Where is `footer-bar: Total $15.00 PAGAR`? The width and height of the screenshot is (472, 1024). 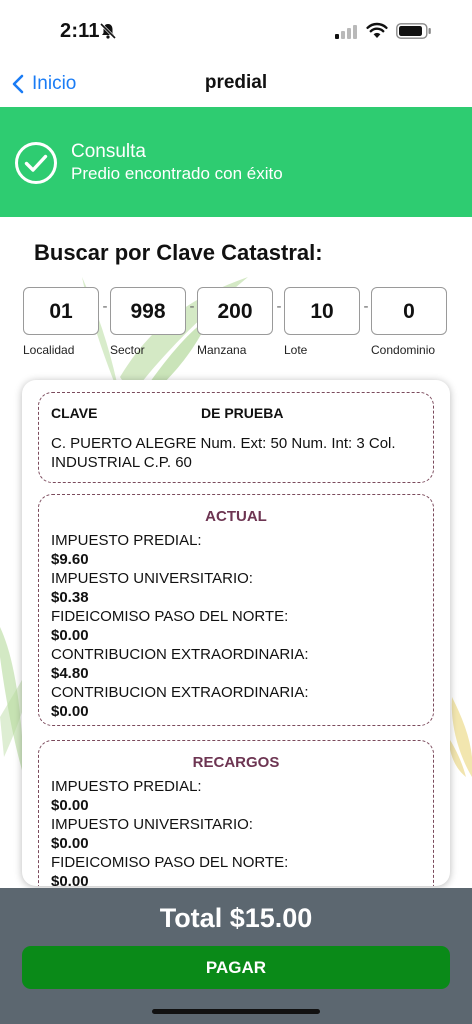 footer-bar: Total $15.00 PAGAR is located at coordinates (236, 956).